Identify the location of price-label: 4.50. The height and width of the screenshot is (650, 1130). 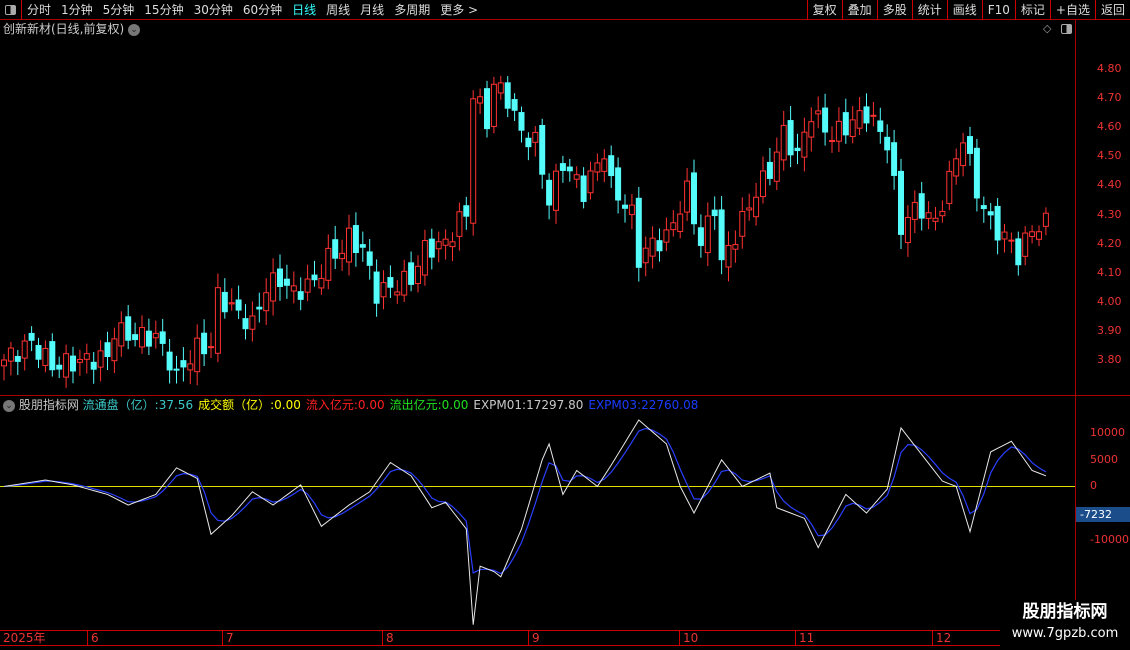
(1109, 156).